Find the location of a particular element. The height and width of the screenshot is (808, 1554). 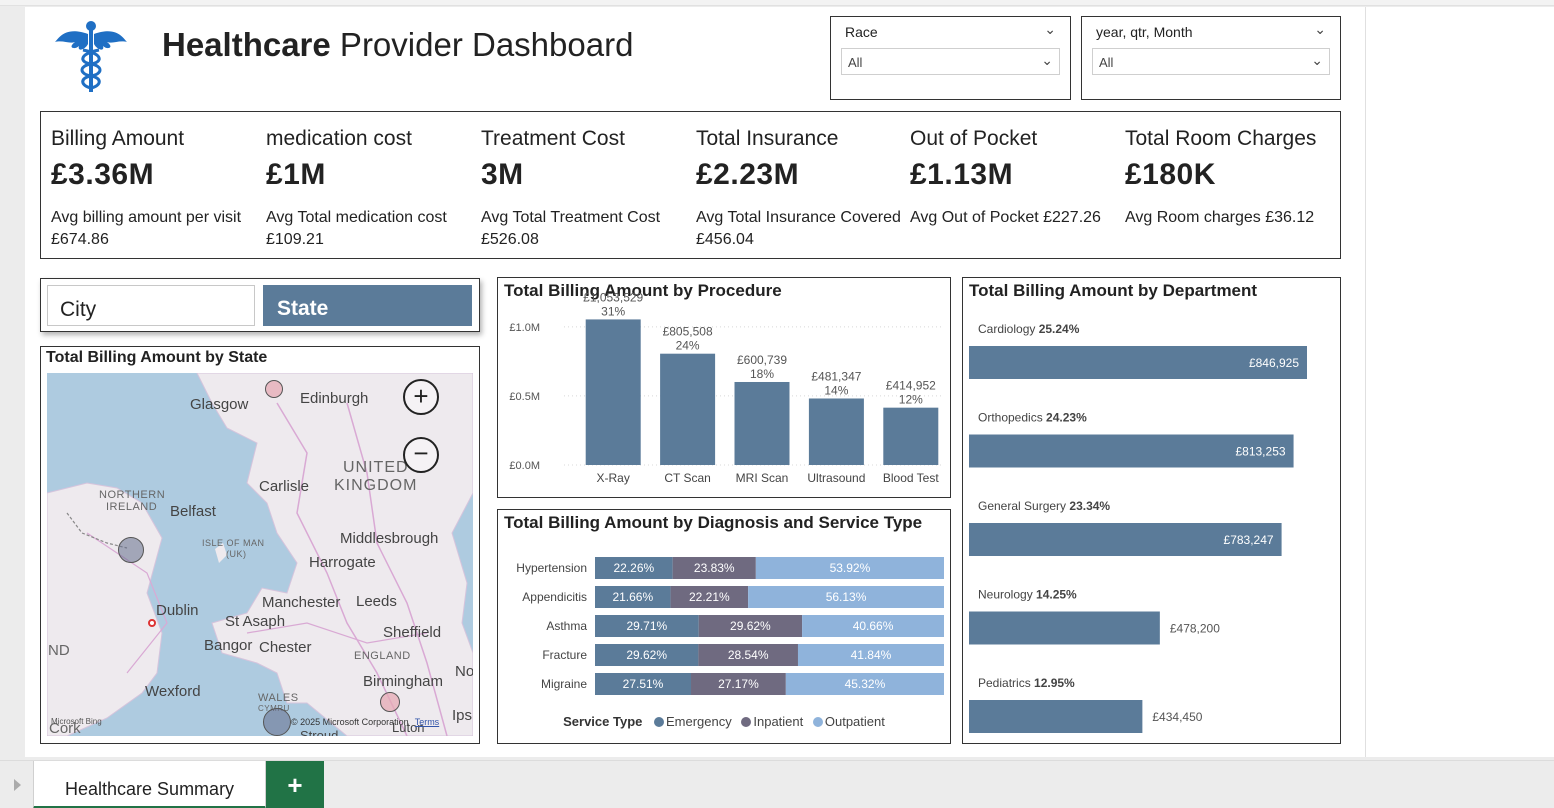

bar-pct-label: 14% is located at coordinates (836, 390).